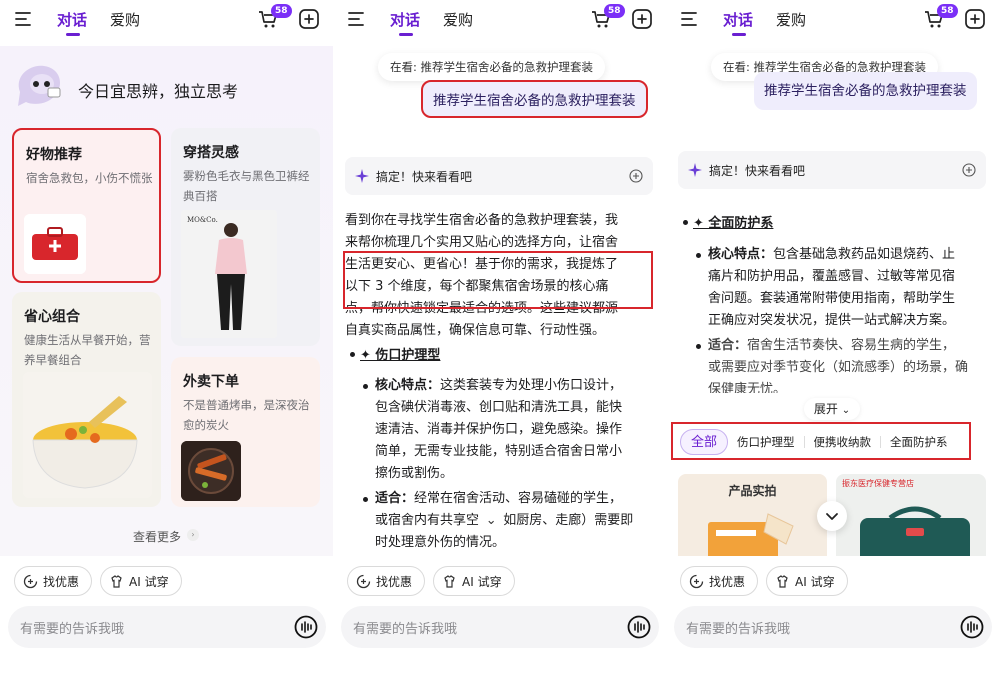 Image resolution: width=1000 pixels, height=675 pixels. What do you see at coordinates (211, 471) in the screenshot?
I see `bbq-skewers-image` at bounding box center [211, 471].